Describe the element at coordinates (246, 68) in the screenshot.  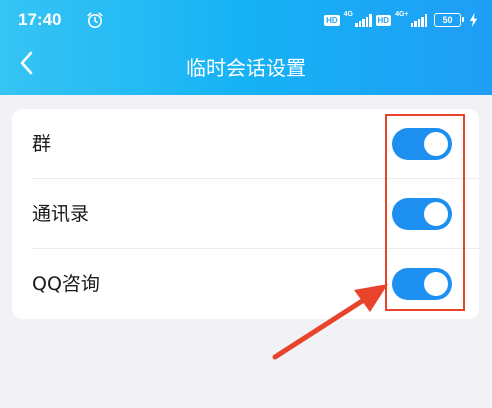
I see `page-title: 临时会话设置` at that location.